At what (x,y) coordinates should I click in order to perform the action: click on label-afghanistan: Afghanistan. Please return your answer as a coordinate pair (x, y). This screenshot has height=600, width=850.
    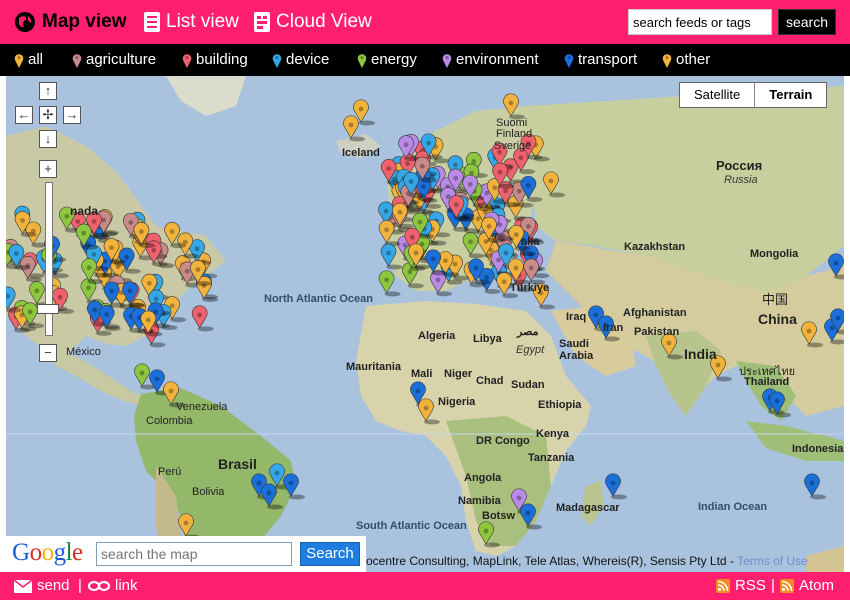
    Looking at the image, I should click on (655, 313).